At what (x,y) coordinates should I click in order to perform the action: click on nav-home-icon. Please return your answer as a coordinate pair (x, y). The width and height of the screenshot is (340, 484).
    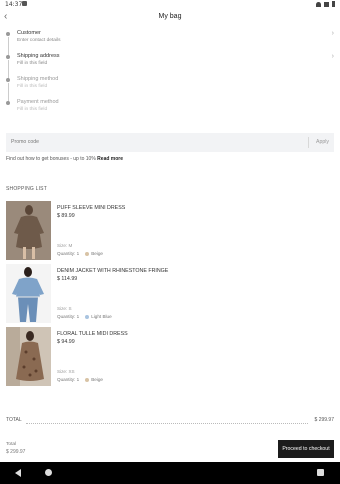
    Looking at the image, I should click on (48, 472).